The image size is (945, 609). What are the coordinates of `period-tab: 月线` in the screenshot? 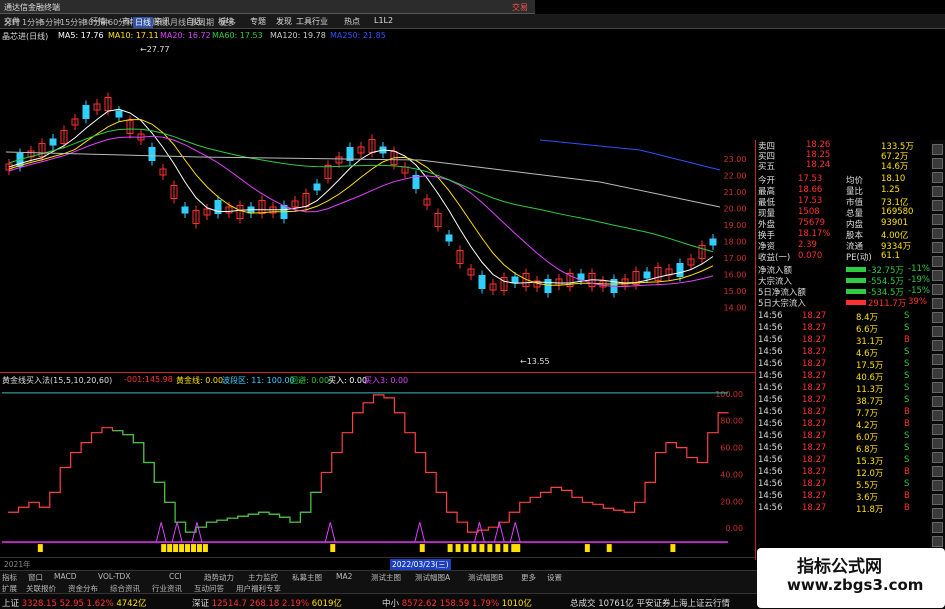 It's located at (178, 22).